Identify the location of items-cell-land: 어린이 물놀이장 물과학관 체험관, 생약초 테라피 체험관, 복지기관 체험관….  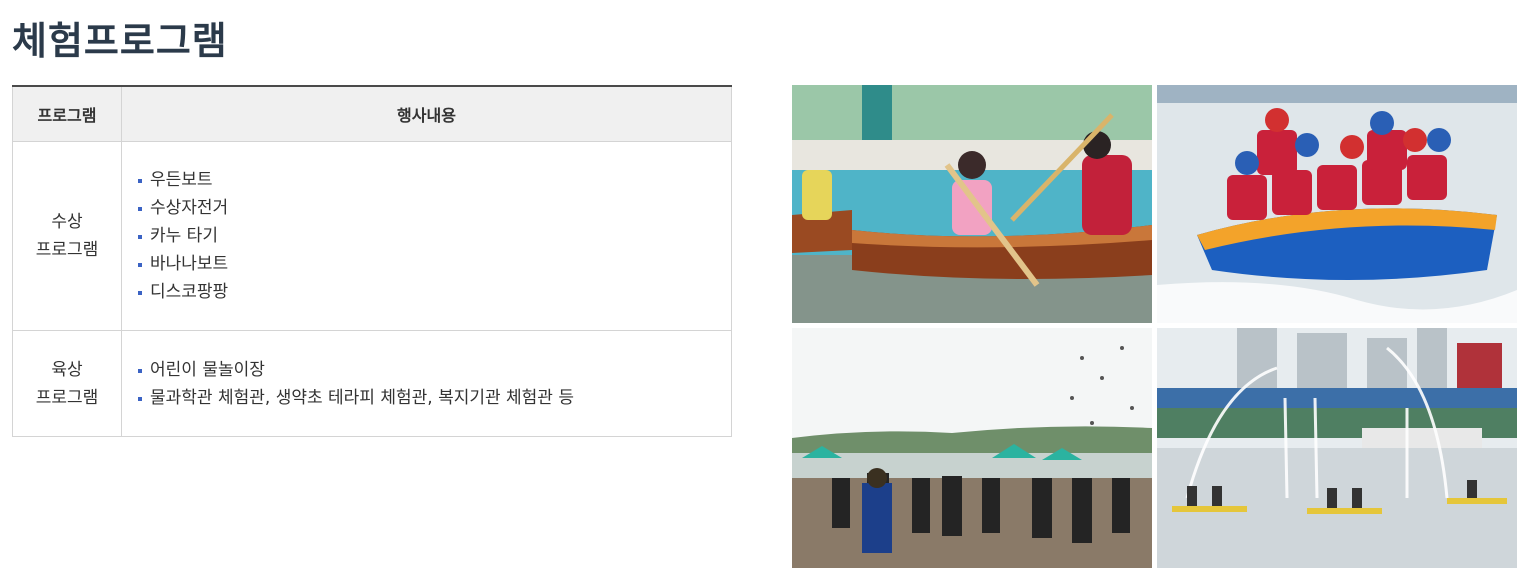
(426, 383).